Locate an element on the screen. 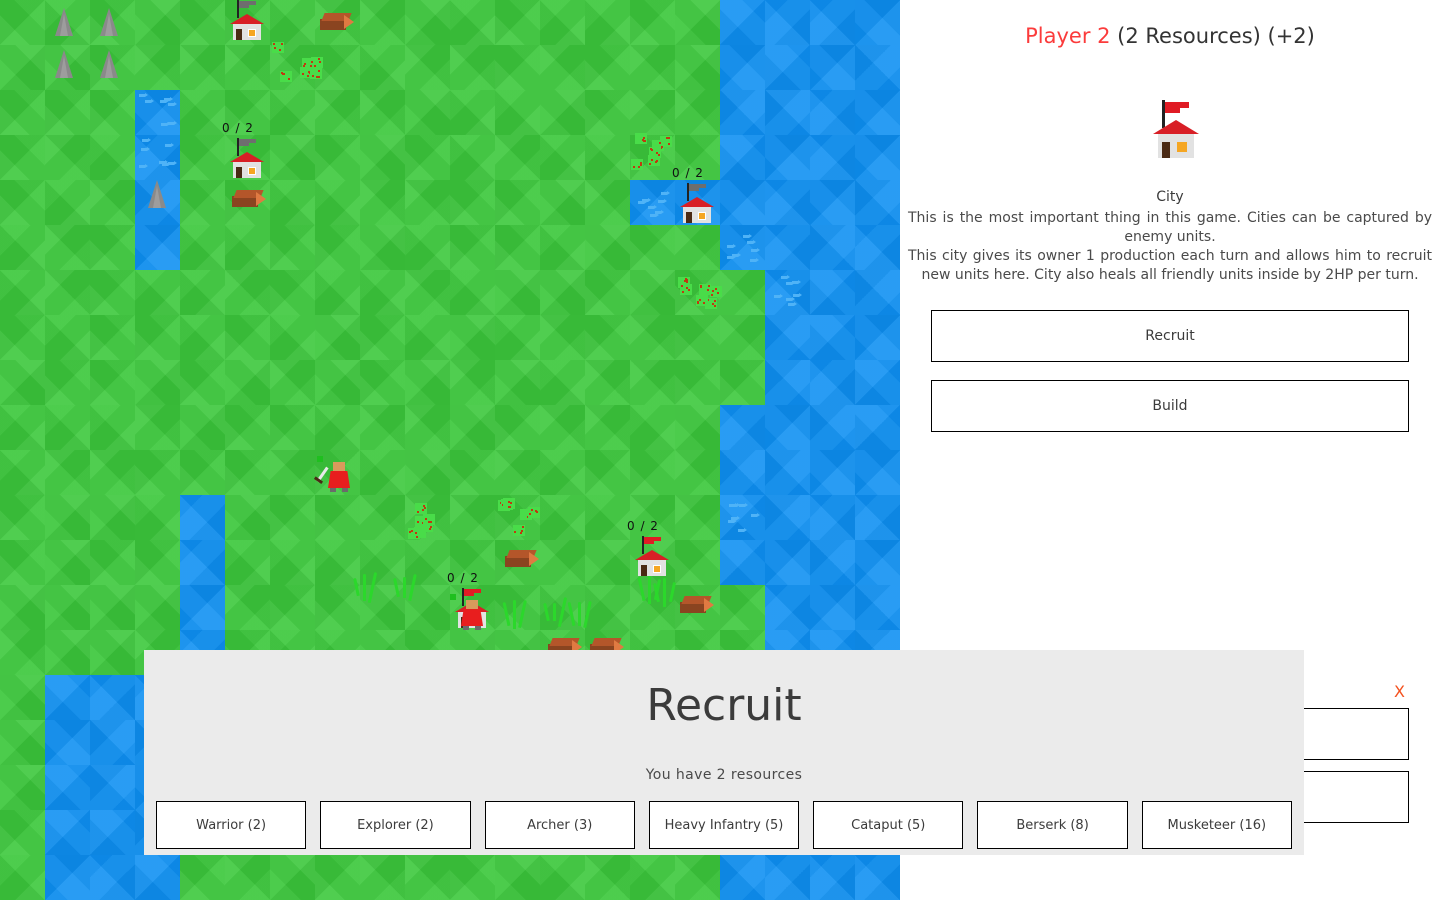 Image resolution: width=1440 pixels, height=900 pixels. recruit-unit-button: Explorer (2) is located at coordinates (395, 825).